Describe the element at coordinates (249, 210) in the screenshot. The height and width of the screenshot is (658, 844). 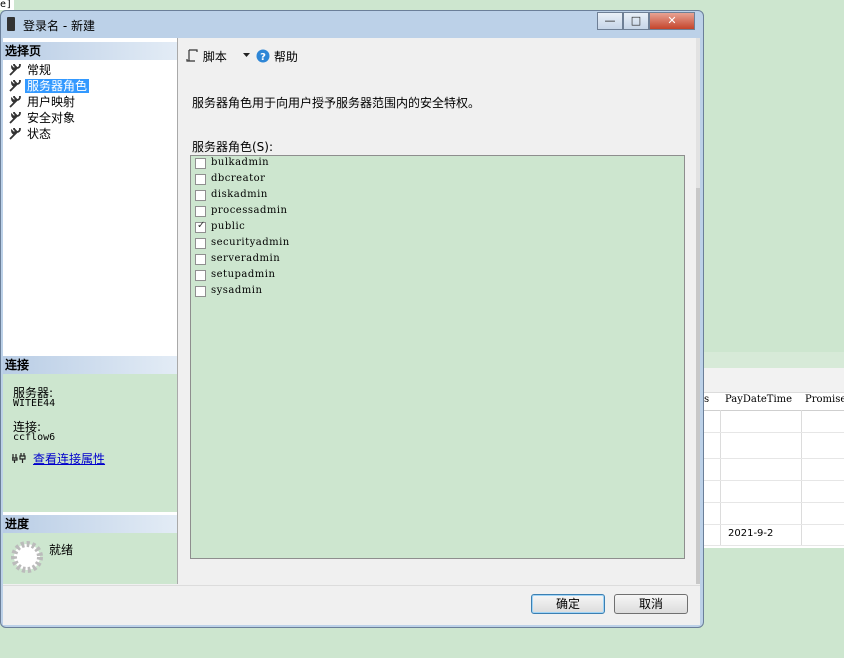
I see `role-name: processadmin` at that location.